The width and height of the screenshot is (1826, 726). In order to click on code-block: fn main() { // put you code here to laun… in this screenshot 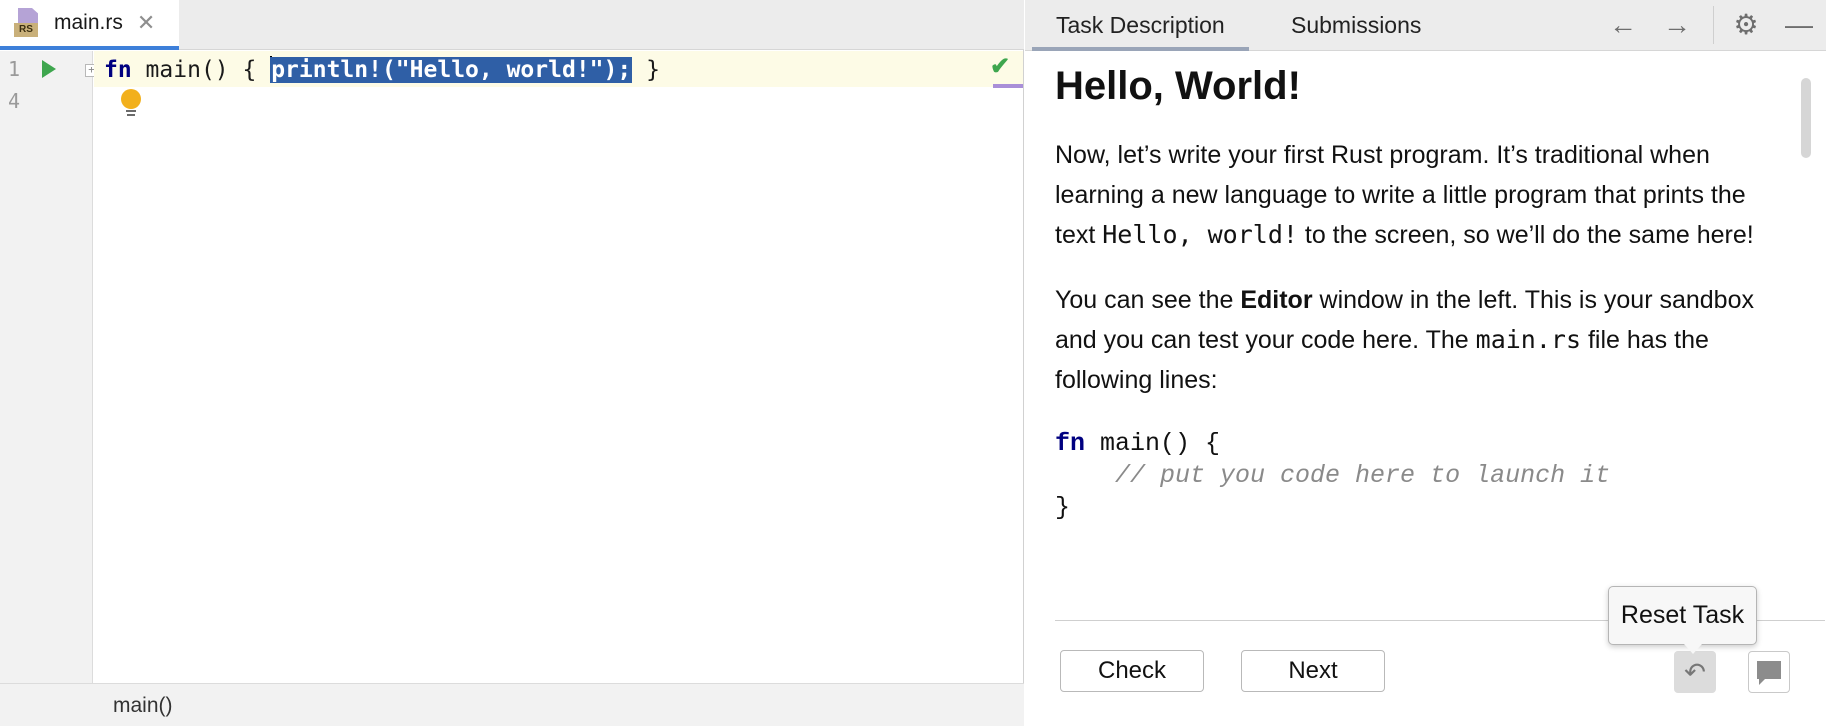, I will do `click(1420, 476)`.